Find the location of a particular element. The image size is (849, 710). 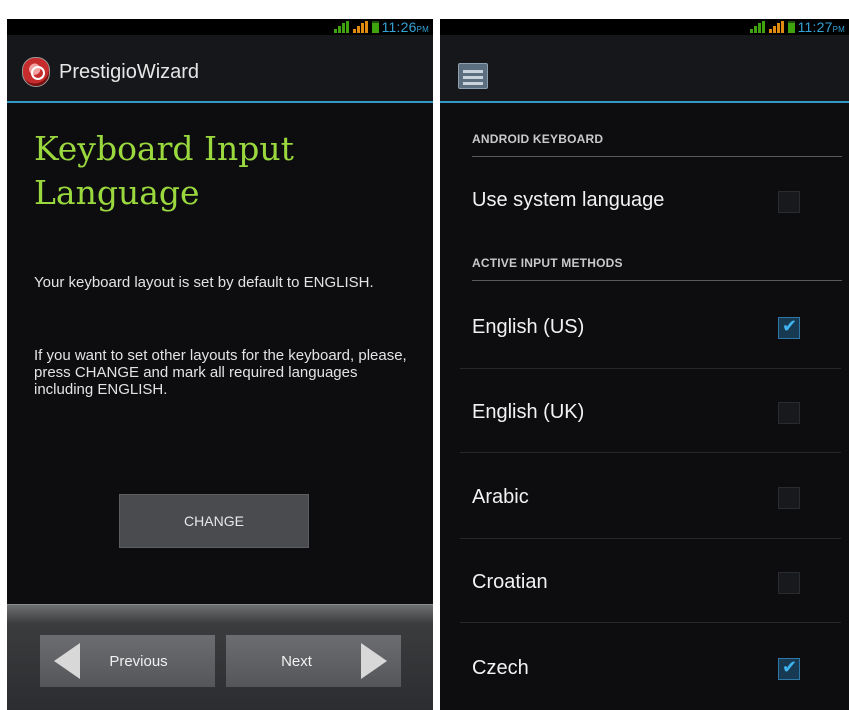

section-header-active-input-methods: ACTIVE INPUT METHODS is located at coordinates (657, 269).